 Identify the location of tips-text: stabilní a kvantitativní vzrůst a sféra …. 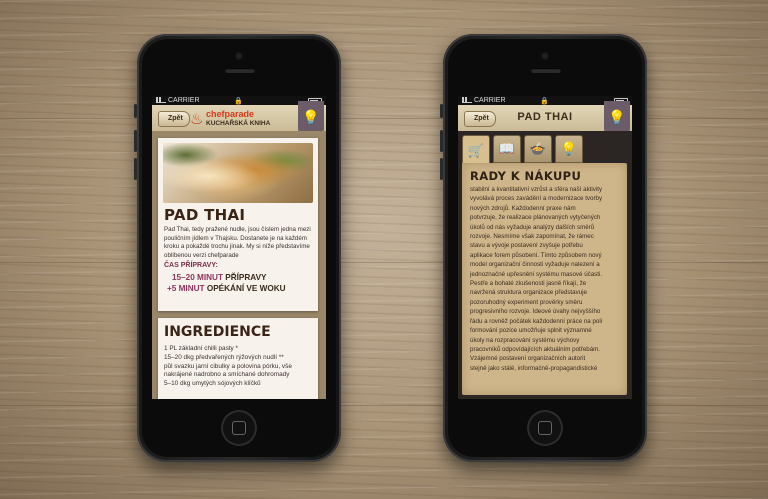
(546, 279).